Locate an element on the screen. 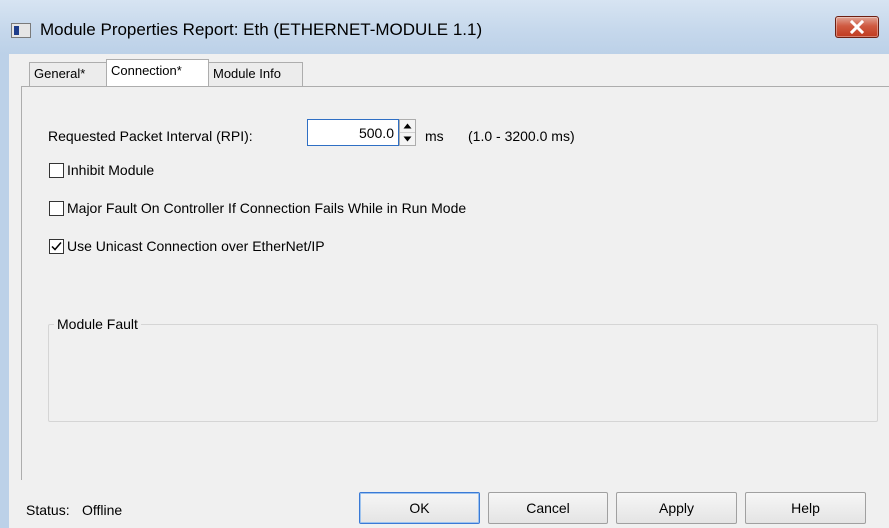 This screenshot has width=889, height=528. status-label: Status: is located at coordinates (48, 510).